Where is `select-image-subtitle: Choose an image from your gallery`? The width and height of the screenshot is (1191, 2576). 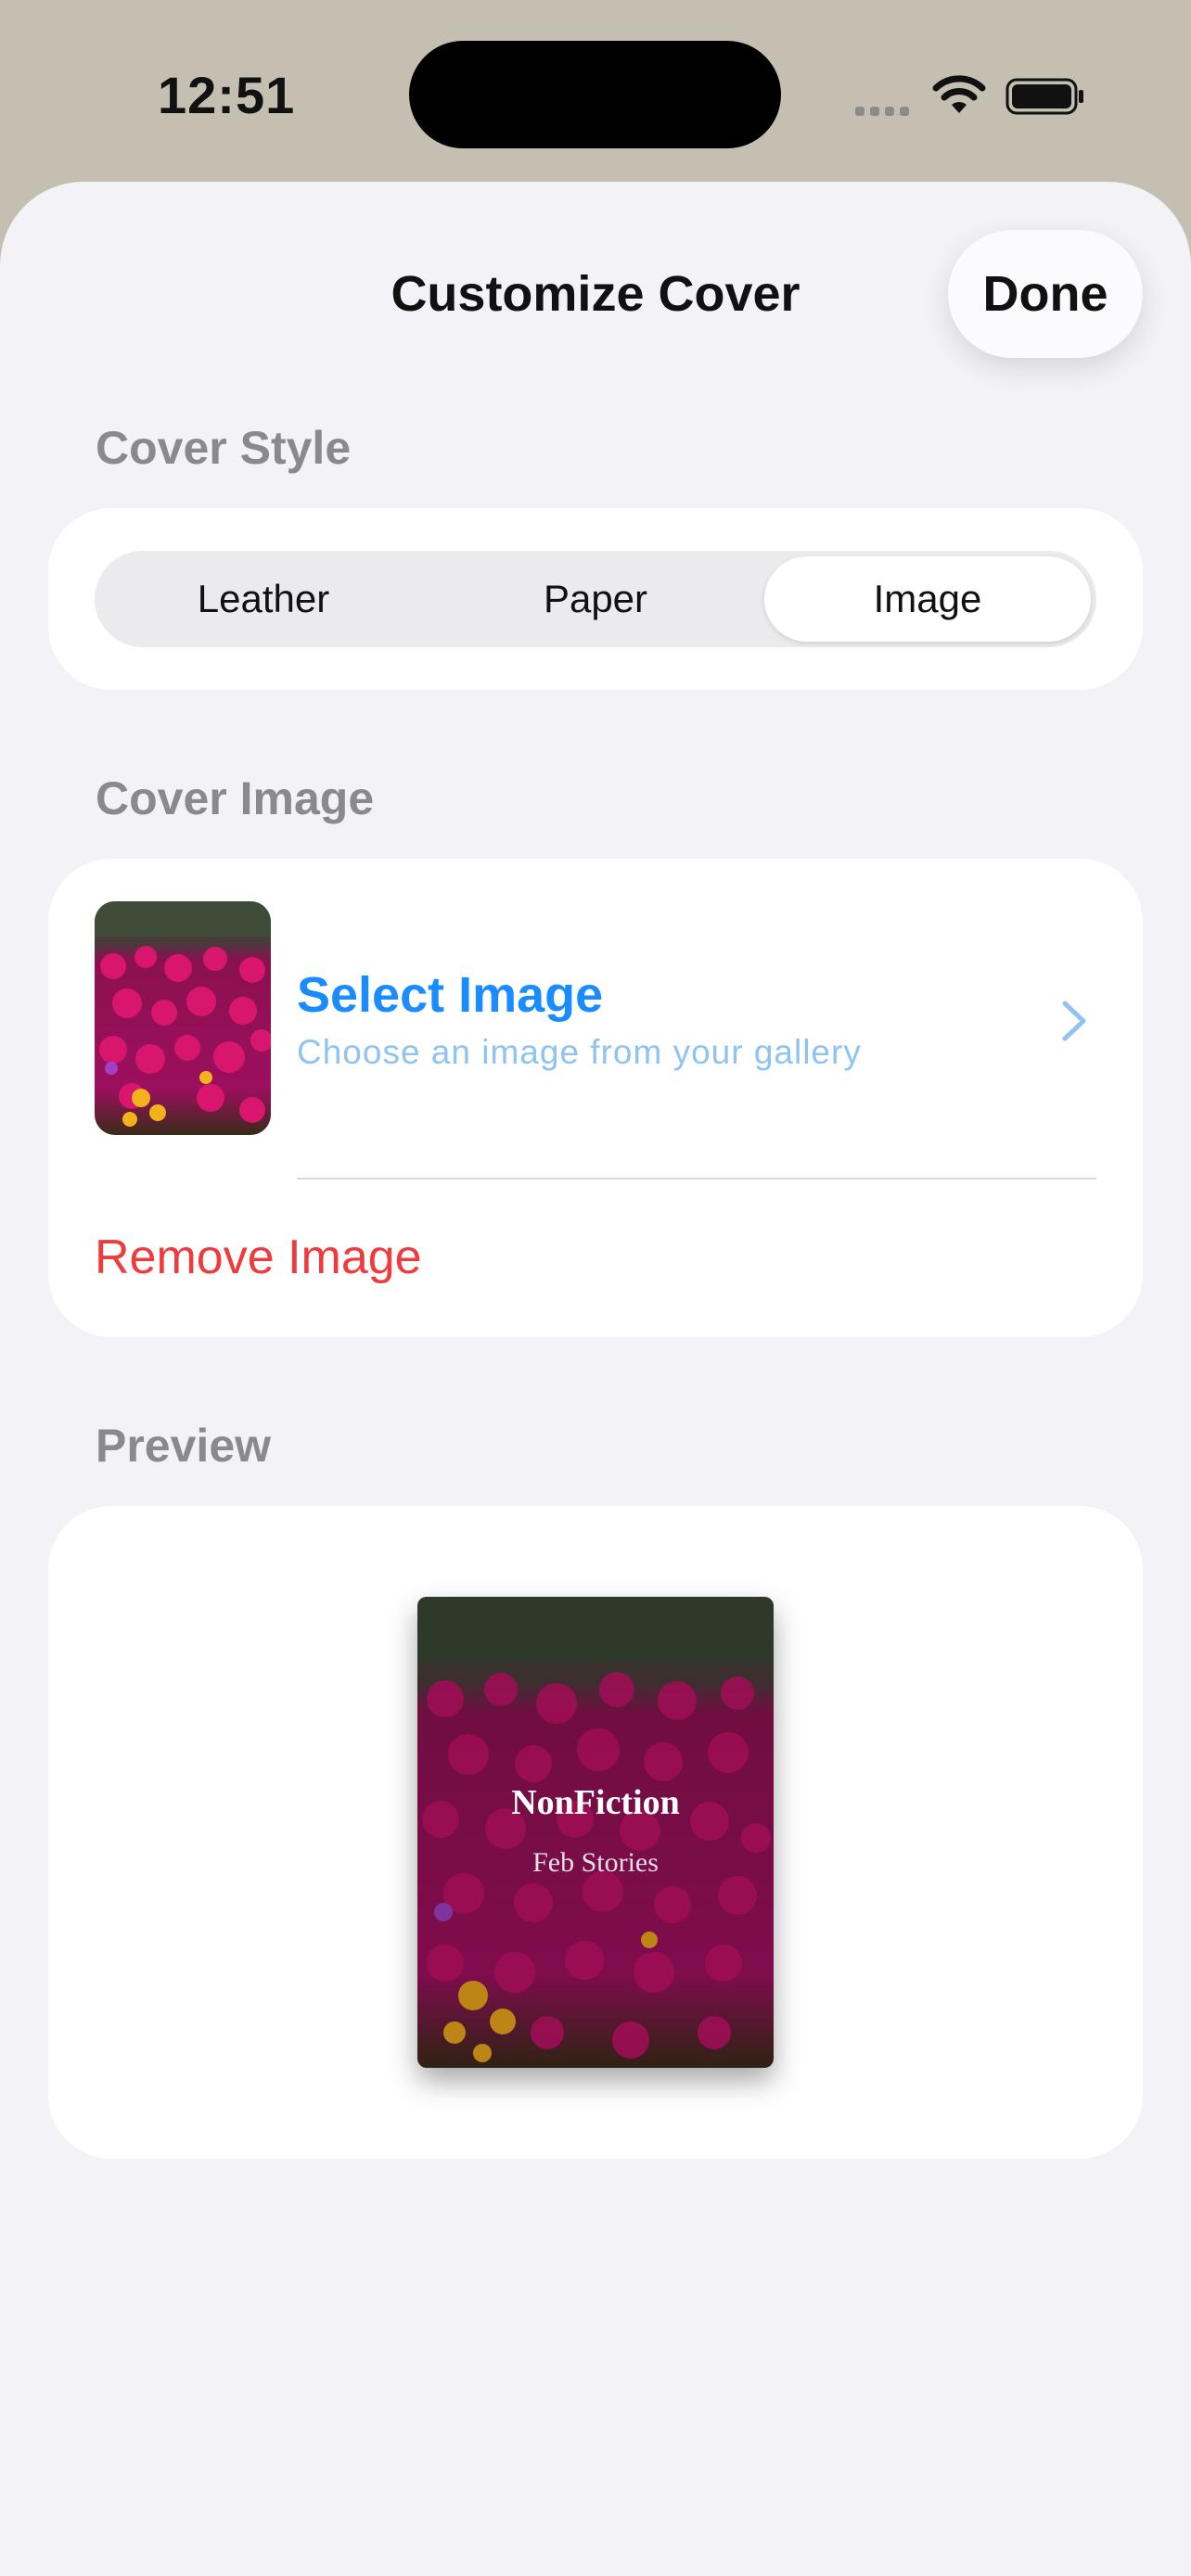
select-image-subtitle: Choose an image from your gallery is located at coordinates (579, 1052).